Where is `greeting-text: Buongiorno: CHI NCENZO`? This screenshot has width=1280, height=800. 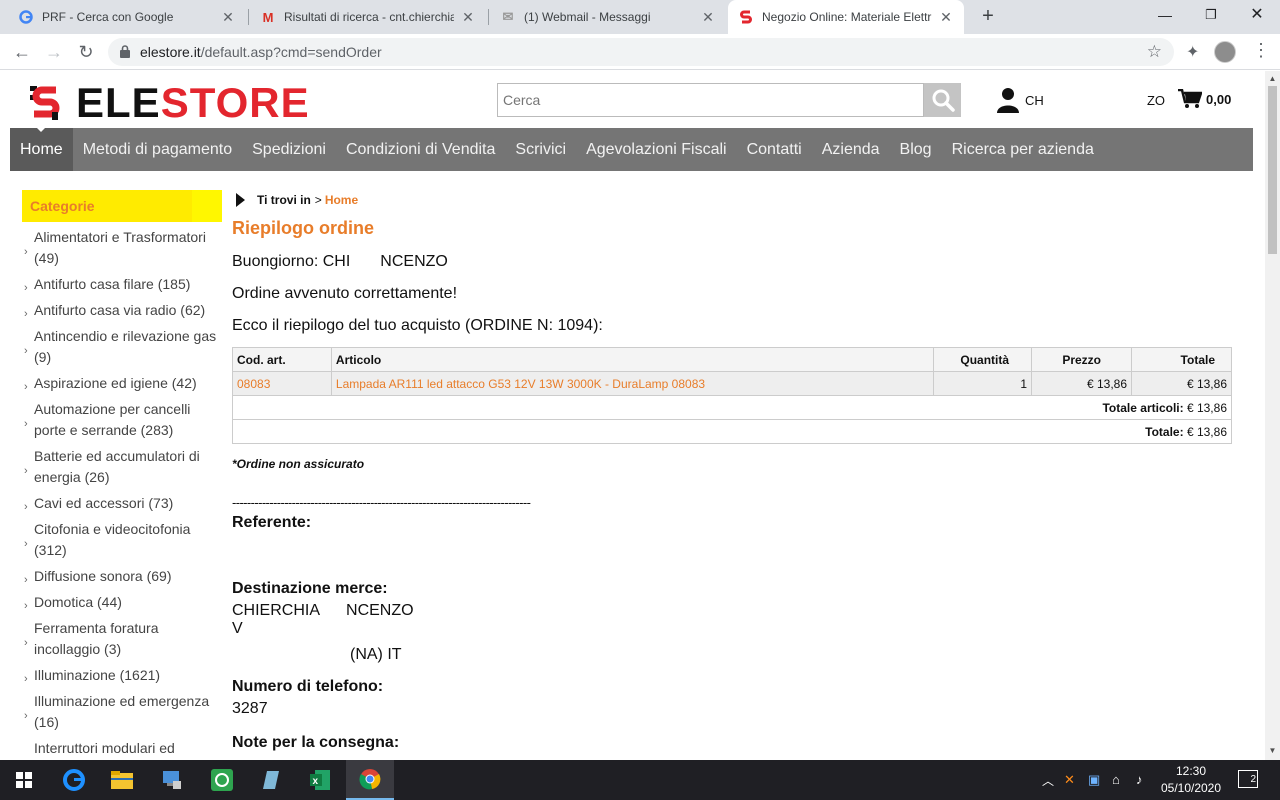 greeting-text: Buongiorno: CHI NCENZO is located at coordinates (732, 262).